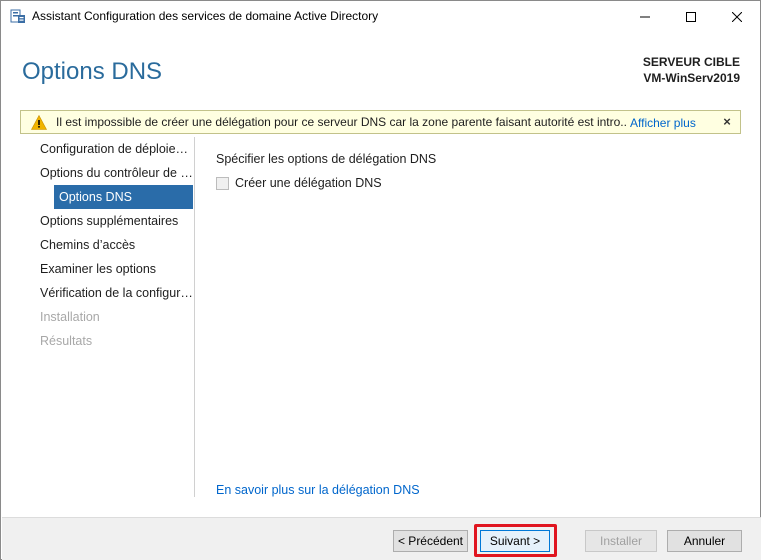  I want to click on minimize-icon, so click(645, 16).